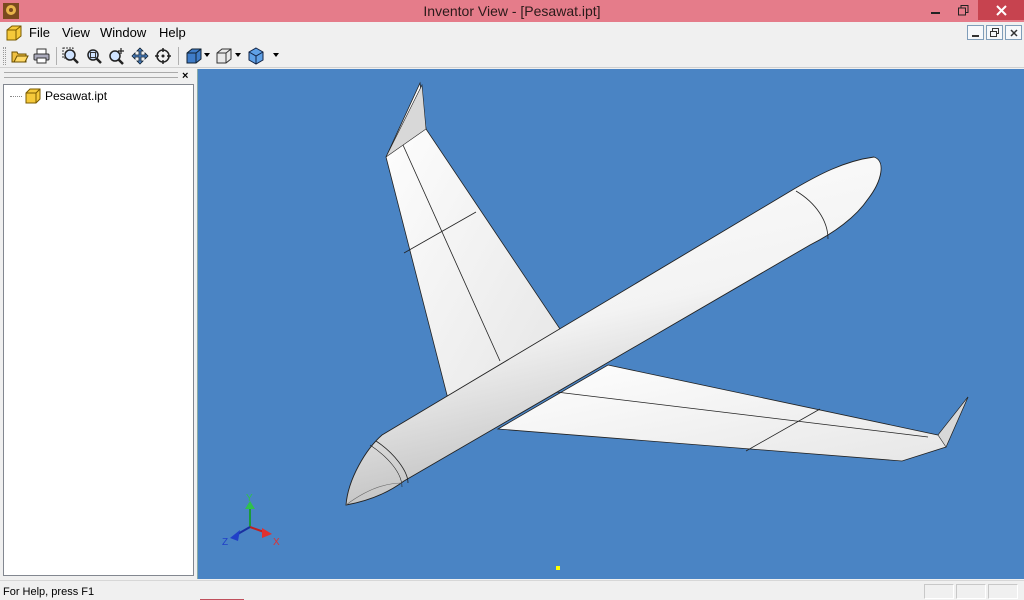 This screenshot has height=600, width=1024. Describe the element at coordinates (172, 32) in the screenshot. I see `menu-help: Help` at that location.